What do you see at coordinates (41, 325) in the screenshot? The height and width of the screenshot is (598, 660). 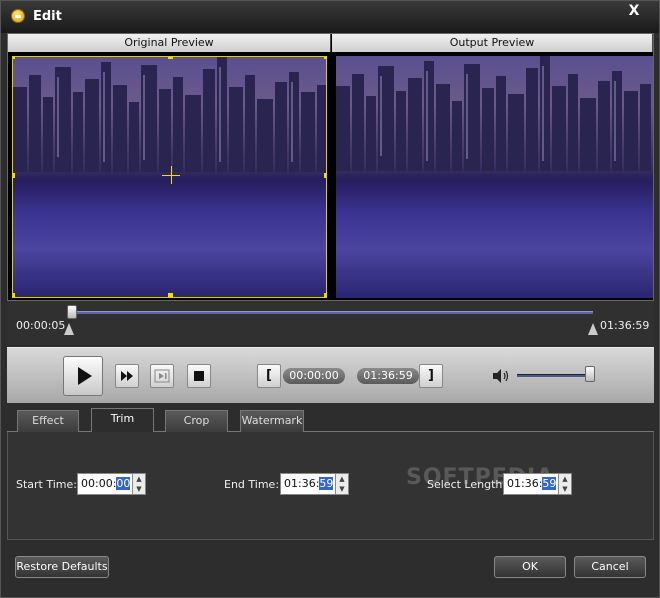 I see `timeline-start-time: 00:00:05` at bounding box center [41, 325].